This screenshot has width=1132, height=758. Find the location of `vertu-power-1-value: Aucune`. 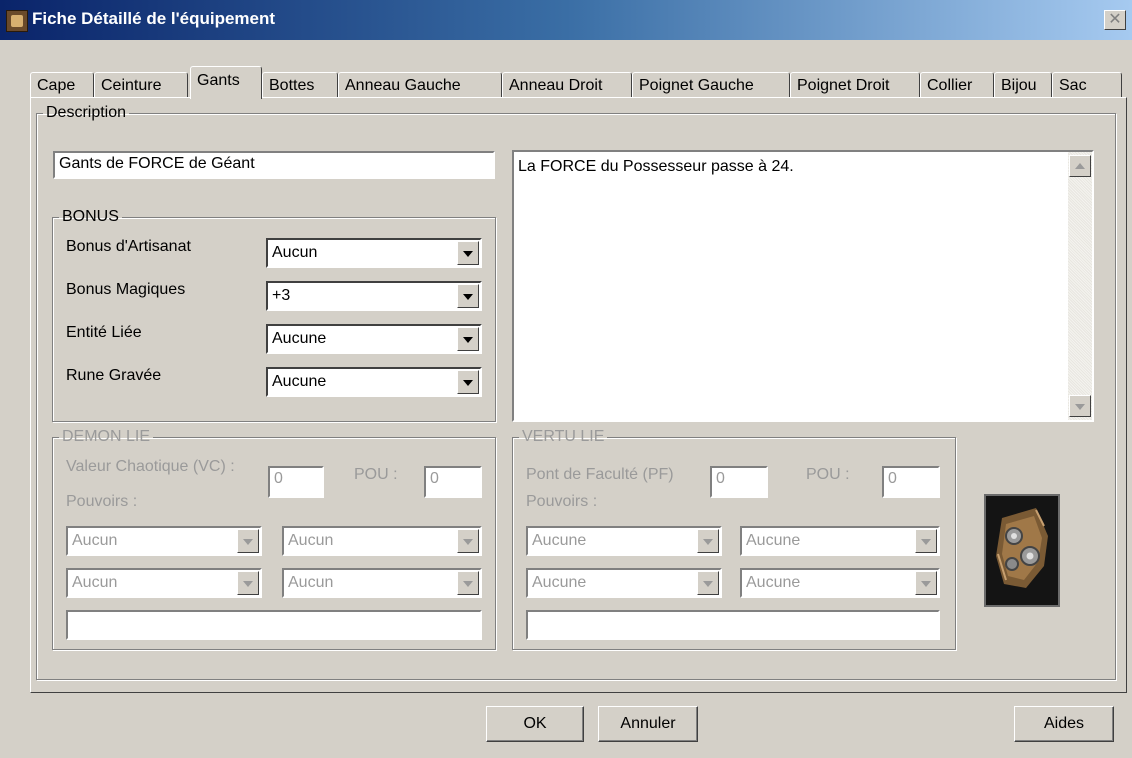

vertu-power-1-value: Aucune is located at coordinates (559, 540).